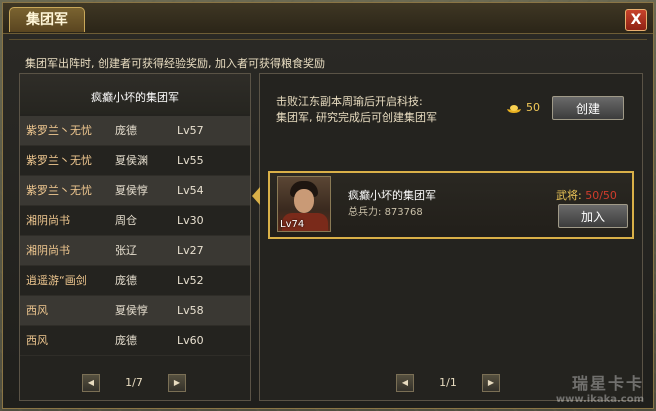 The height and width of the screenshot is (411, 656). What do you see at coordinates (636, 20) in the screenshot?
I see `close-button: X` at bounding box center [636, 20].